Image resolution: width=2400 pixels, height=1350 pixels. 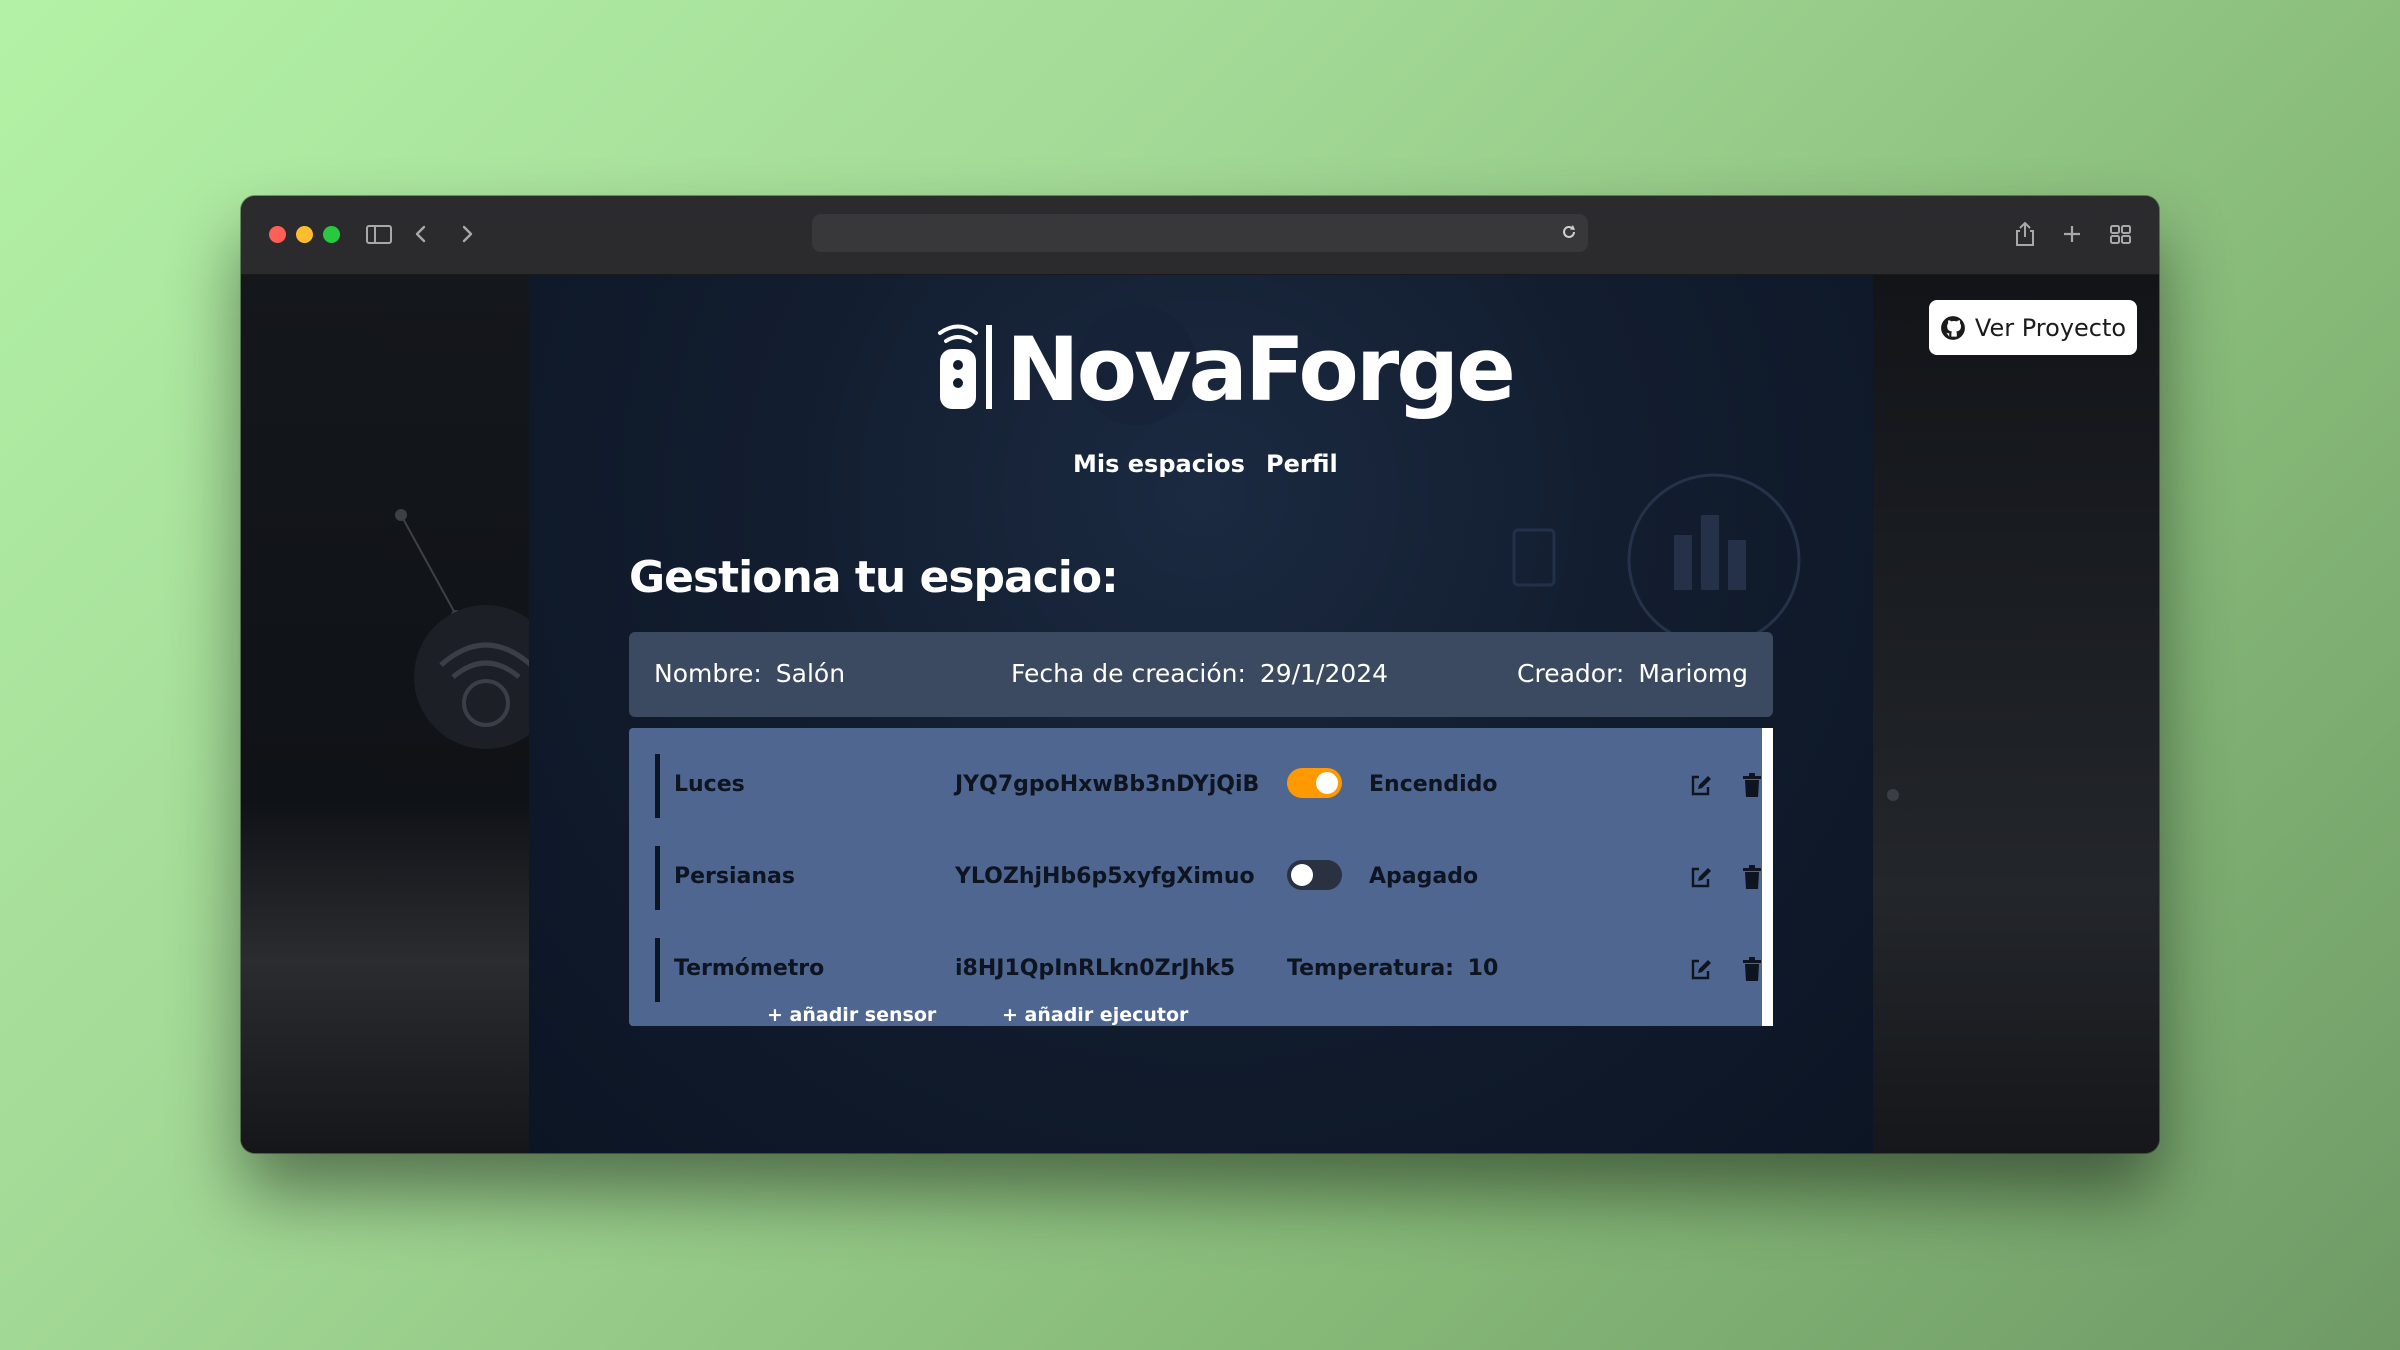 I want to click on device-id: JYQ7gpoHxwBb3nDYjQiB, so click(x=1107, y=784).